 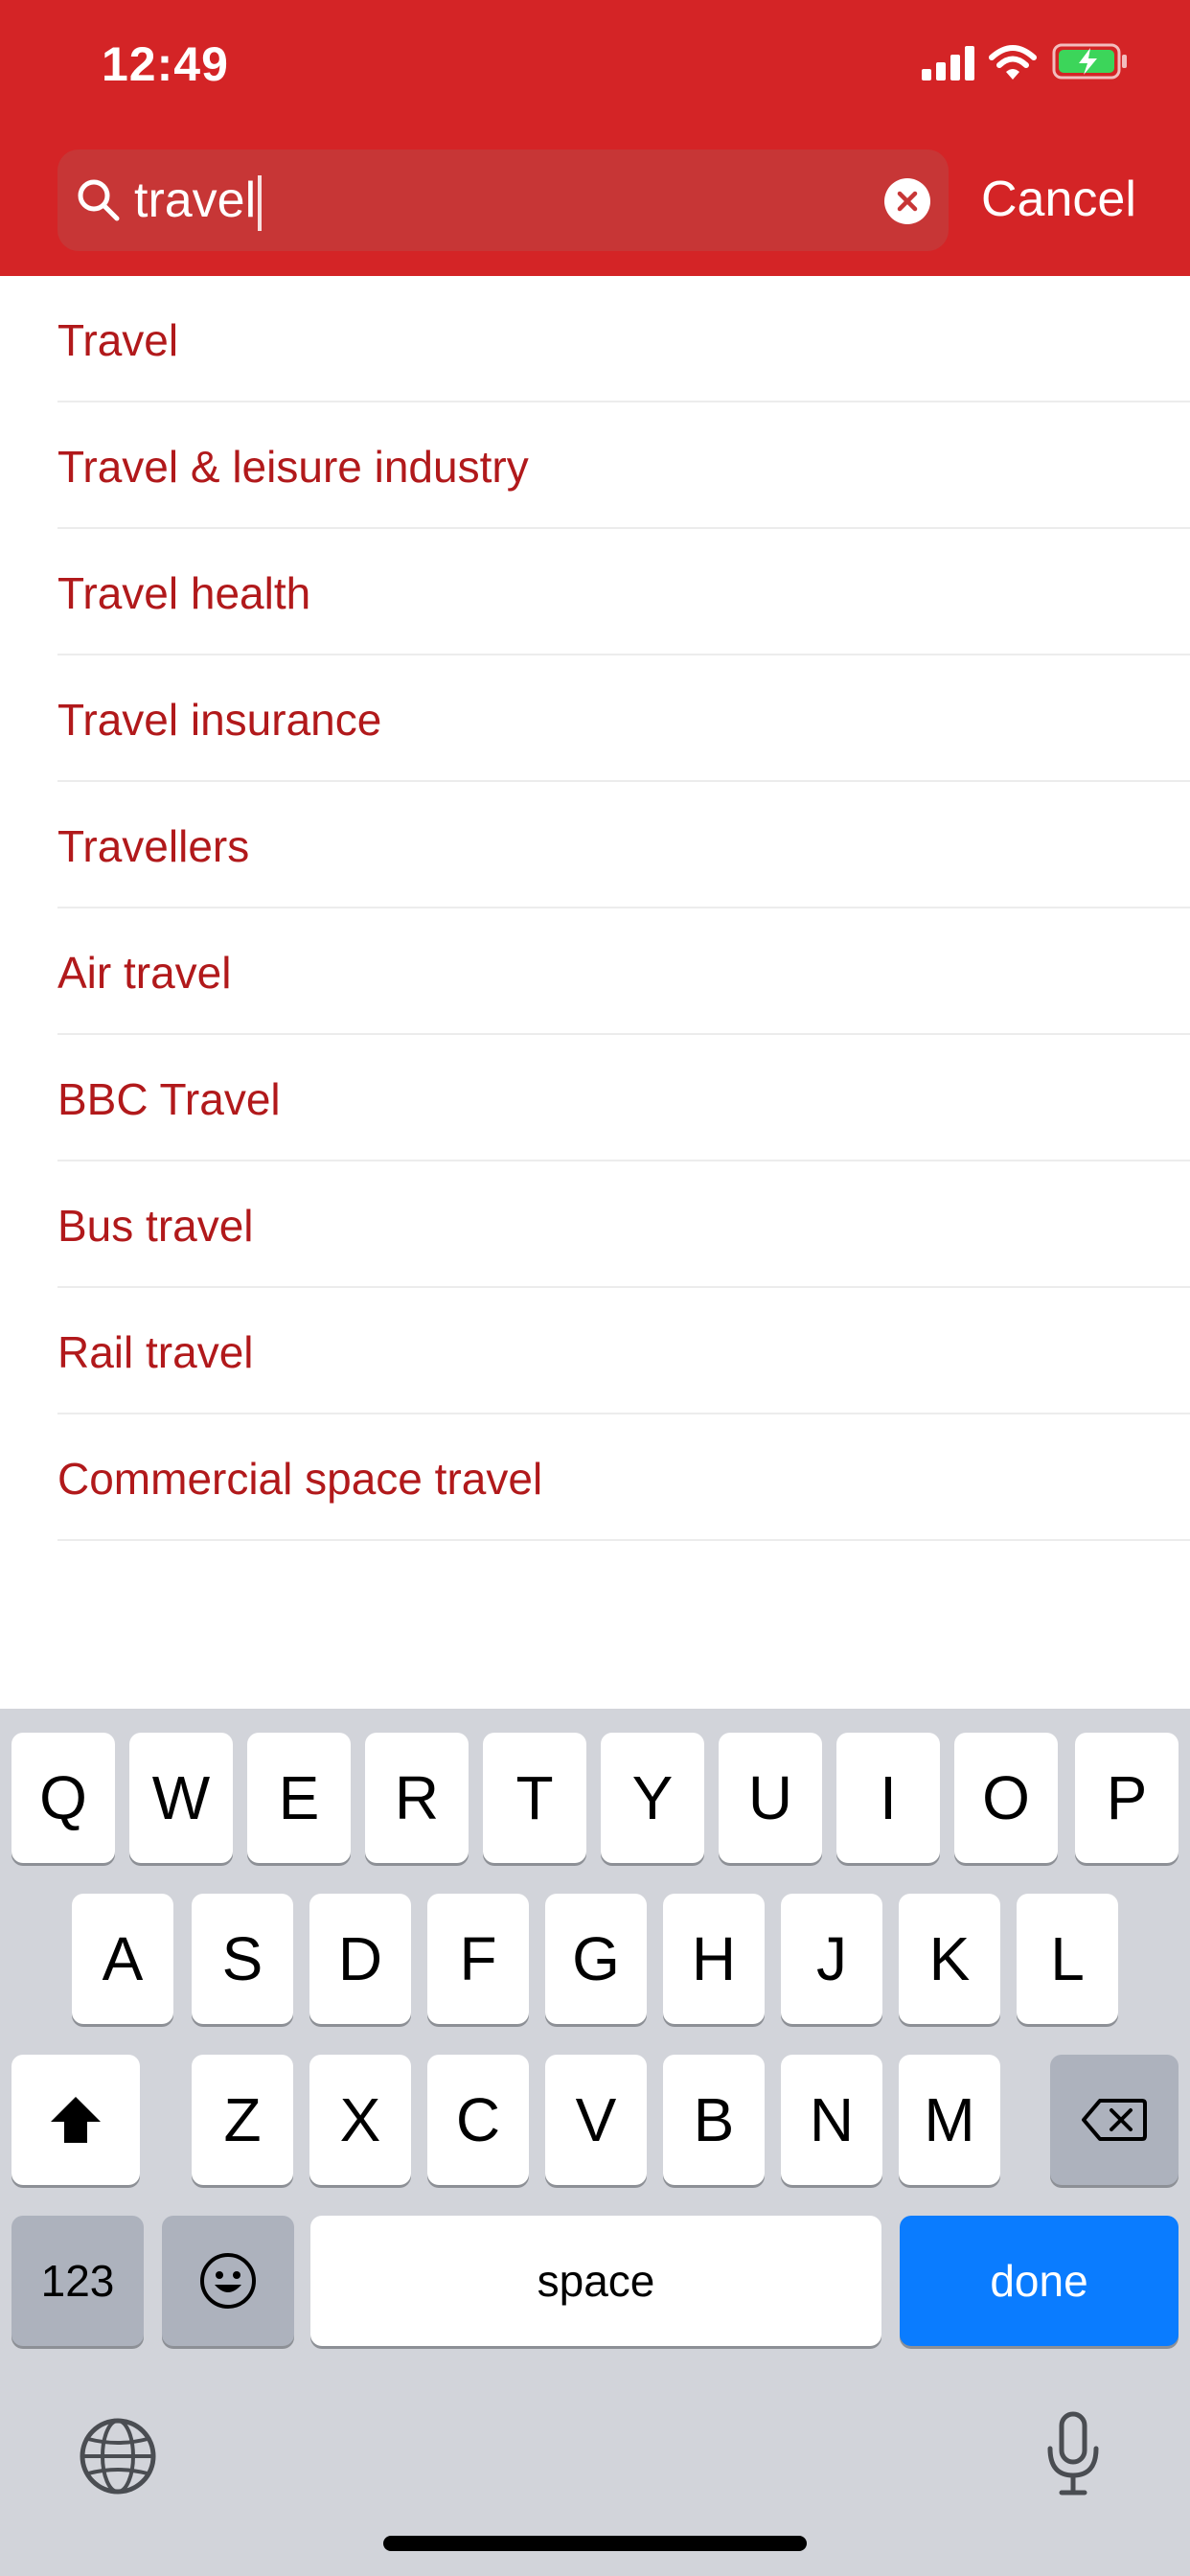 What do you see at coordinates (360, 1959) in the screenshot?
I see `key-d: D` at bounding box center [360, 1959].